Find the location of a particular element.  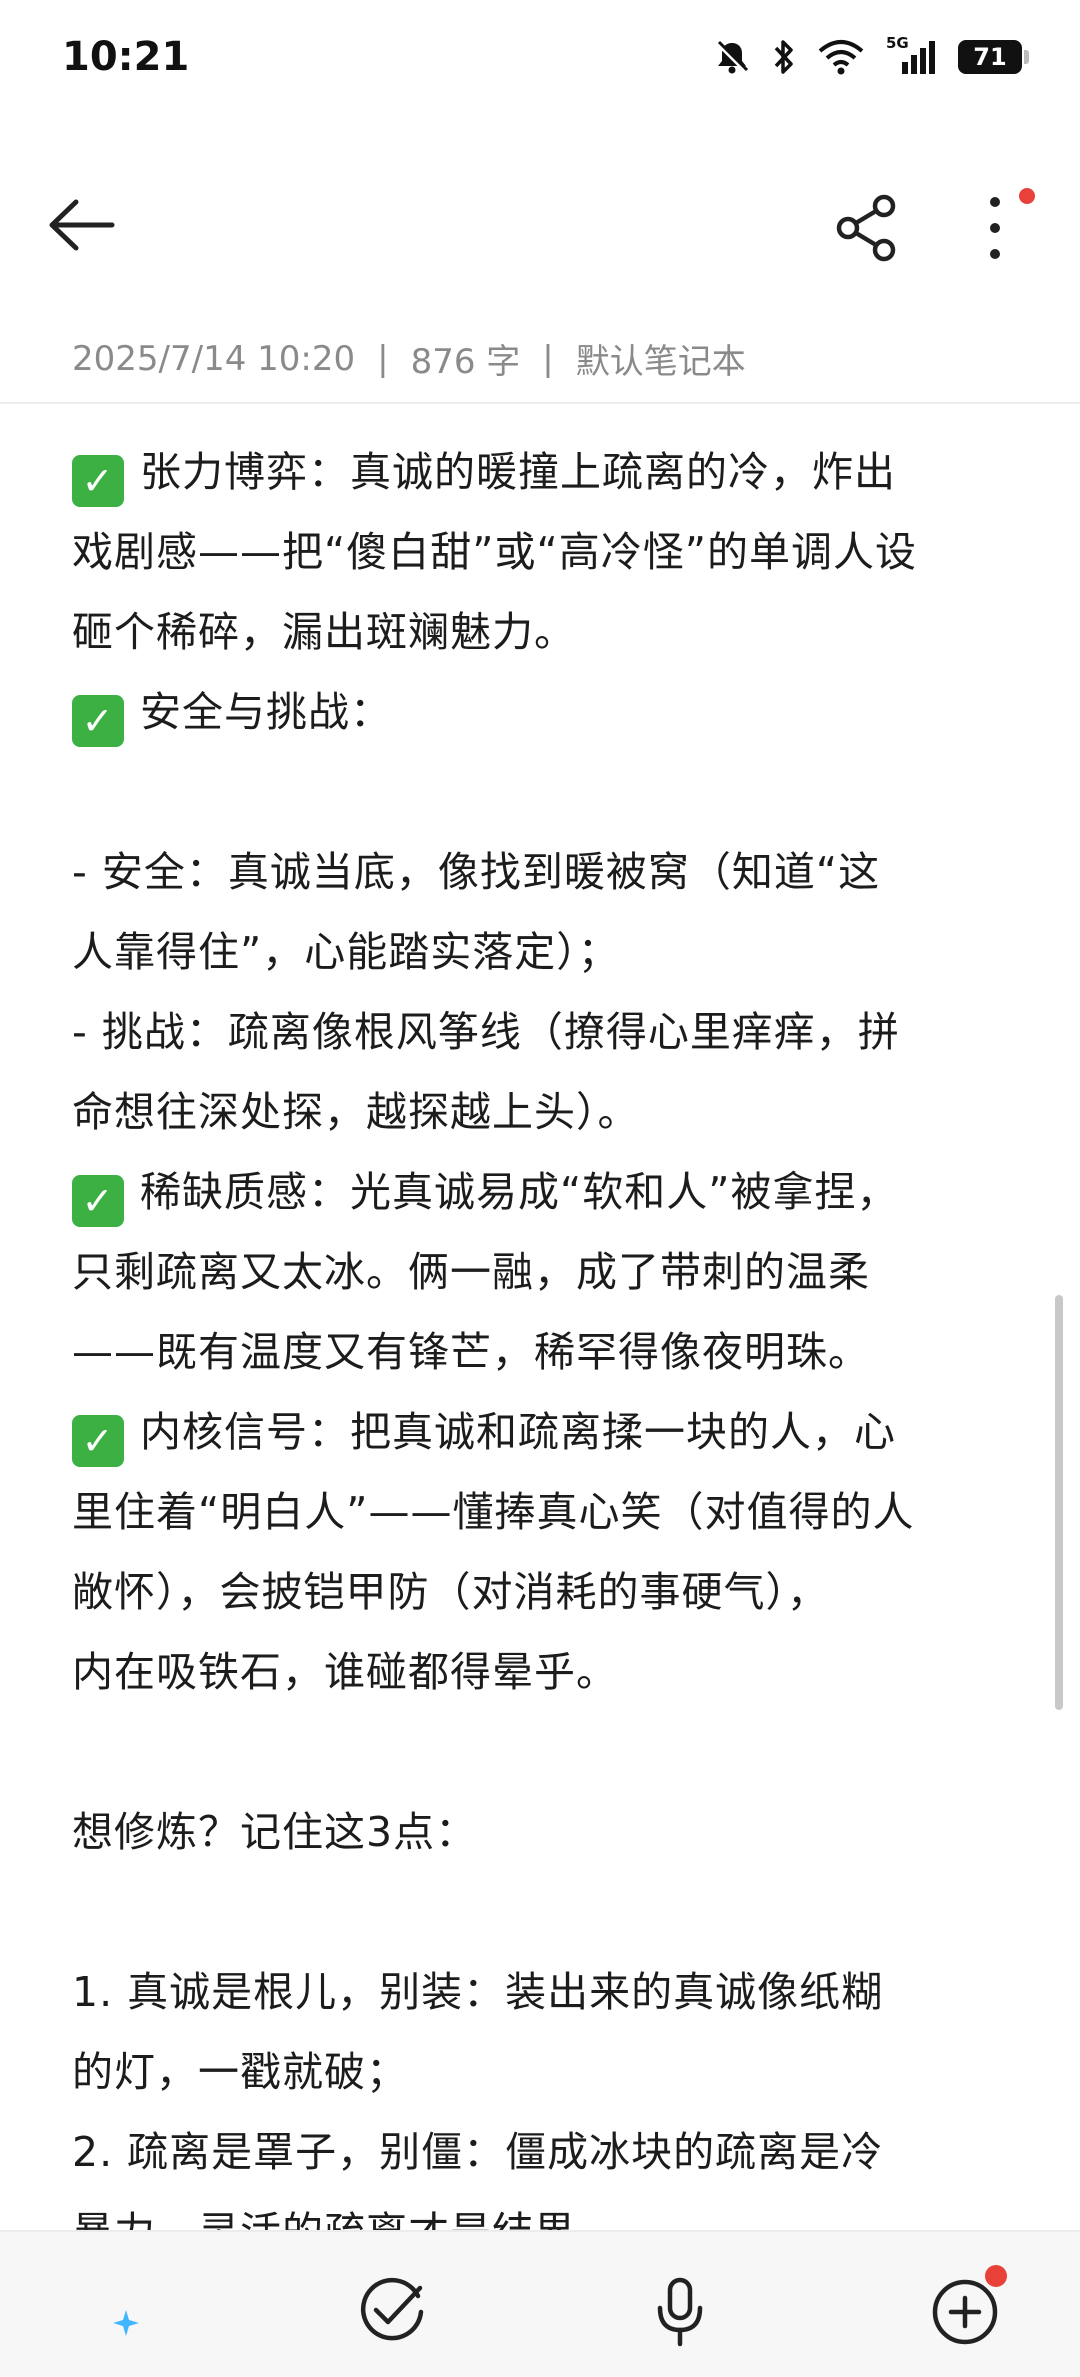

arrow-left-icon is located at coordinates (82, 225).